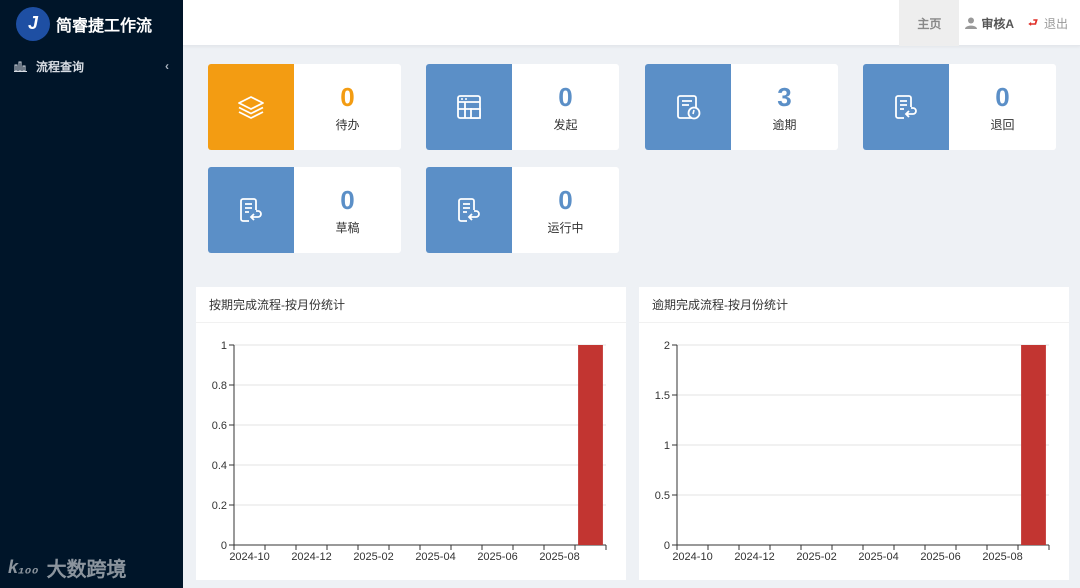 The image size is (1080, 588). What do you see at coordinates (906, 107) in the screenshot?
I see `return-doc-icon` at bounding box center [906, 107].